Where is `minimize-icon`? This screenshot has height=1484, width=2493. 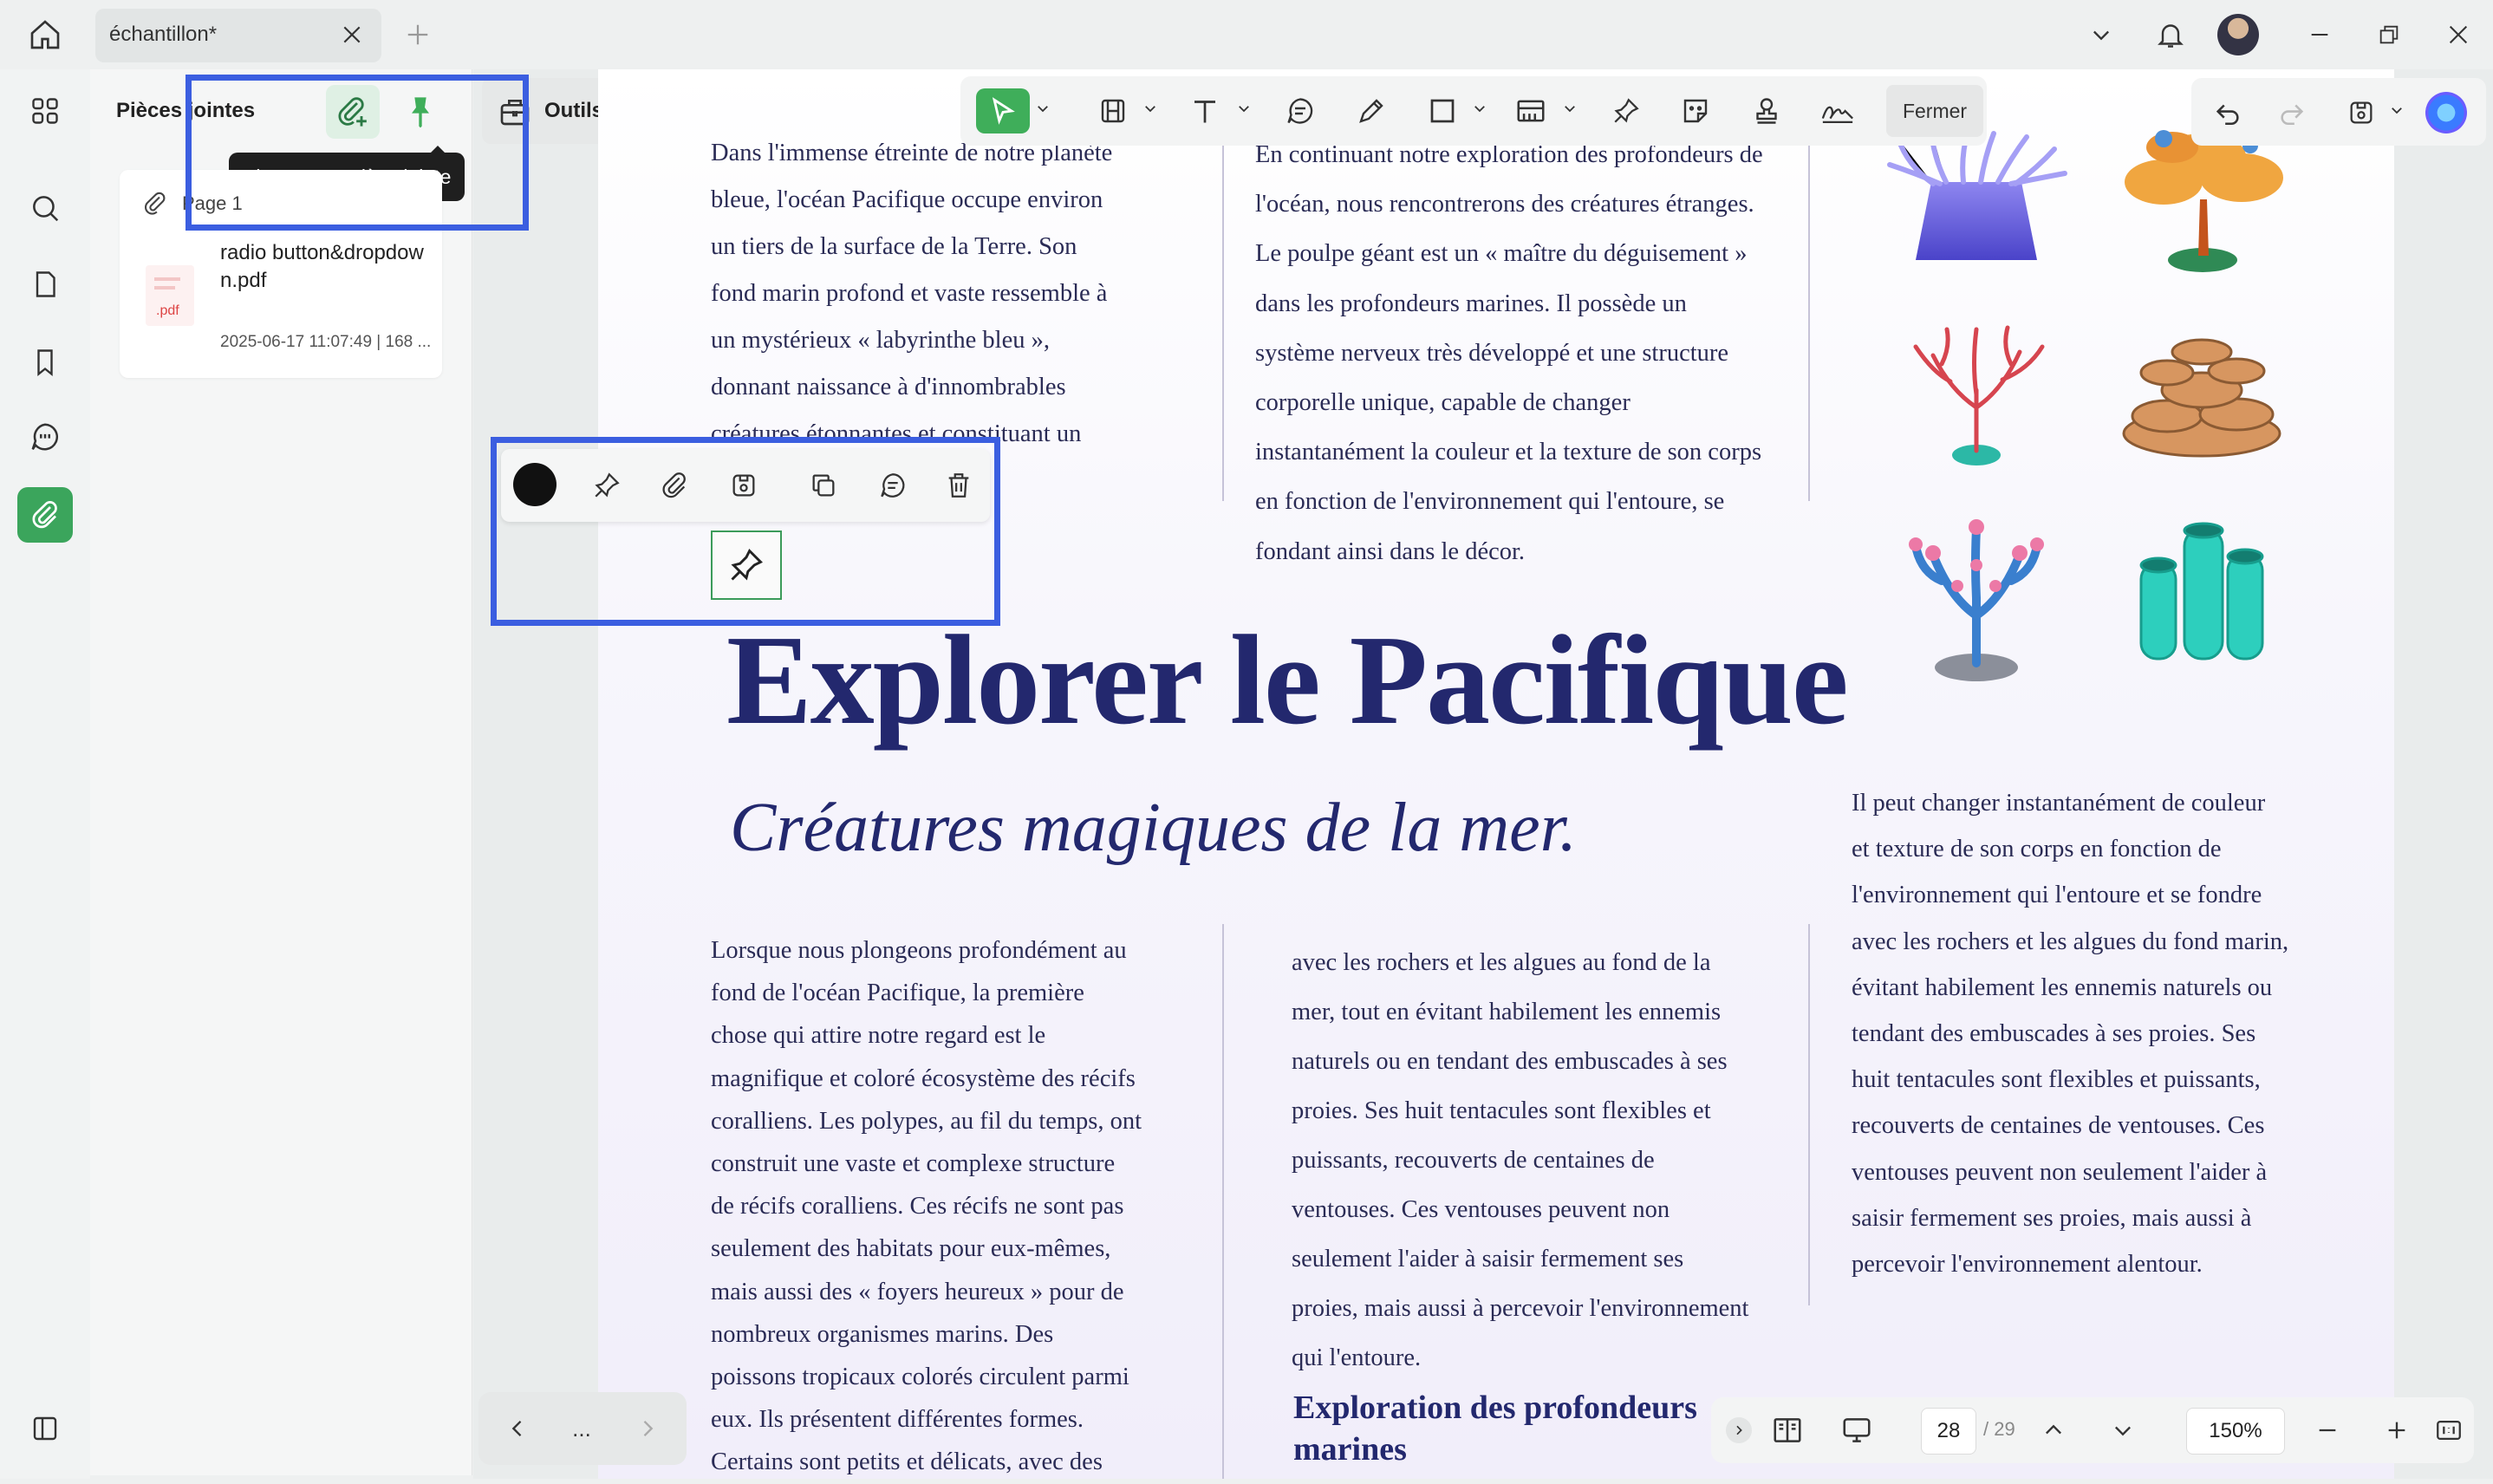 minimize-icon is located at coordinates (2319, 34).